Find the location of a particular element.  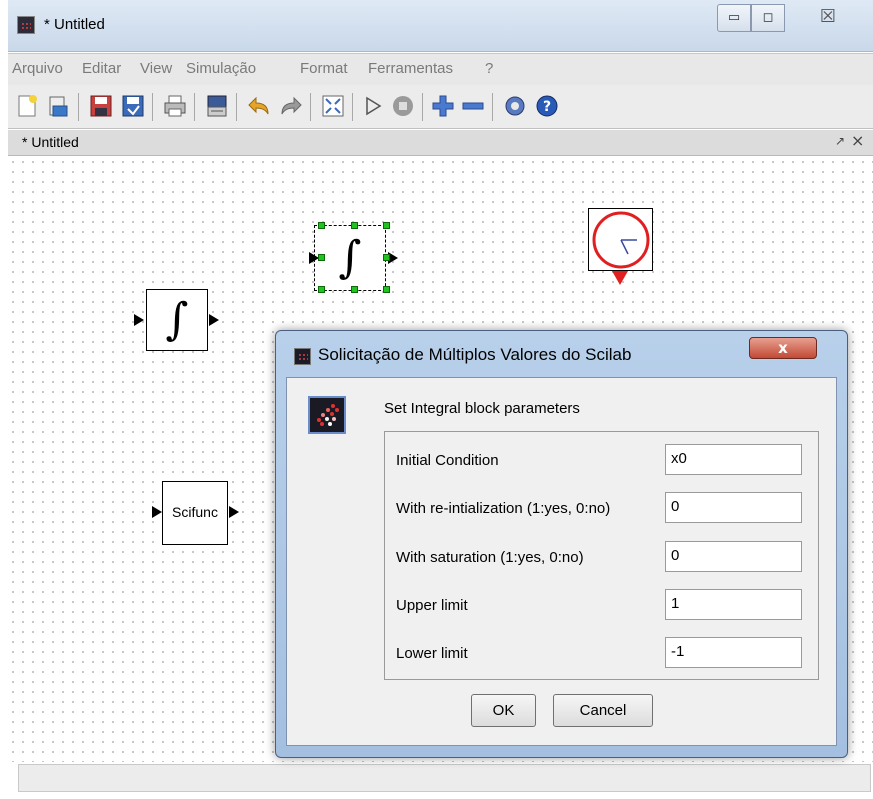

setup-icon is located at coordinates (515, 106).